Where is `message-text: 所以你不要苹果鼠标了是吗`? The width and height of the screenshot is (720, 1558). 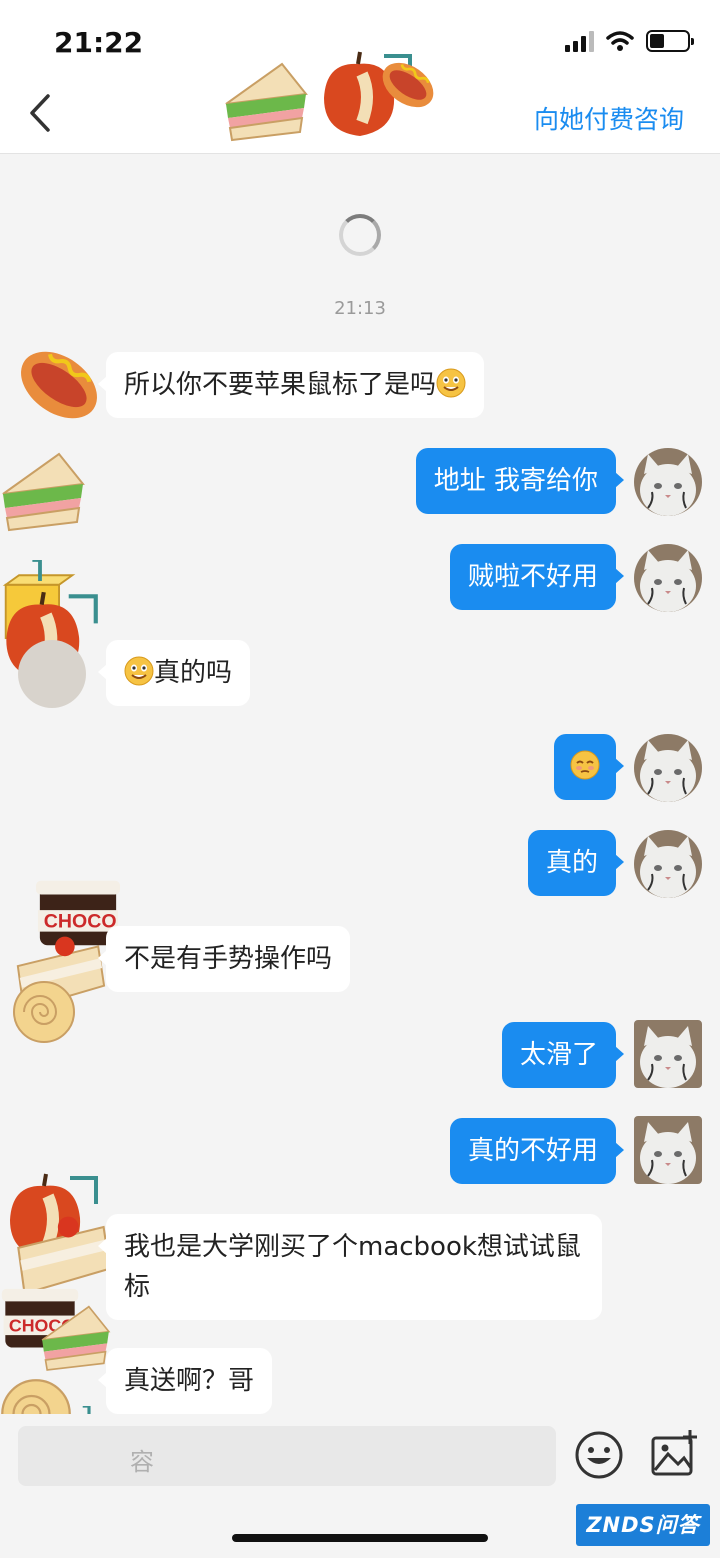 message-text: 所以你不要苹果鼠标了是吗 is located at coordinates (280, 385).